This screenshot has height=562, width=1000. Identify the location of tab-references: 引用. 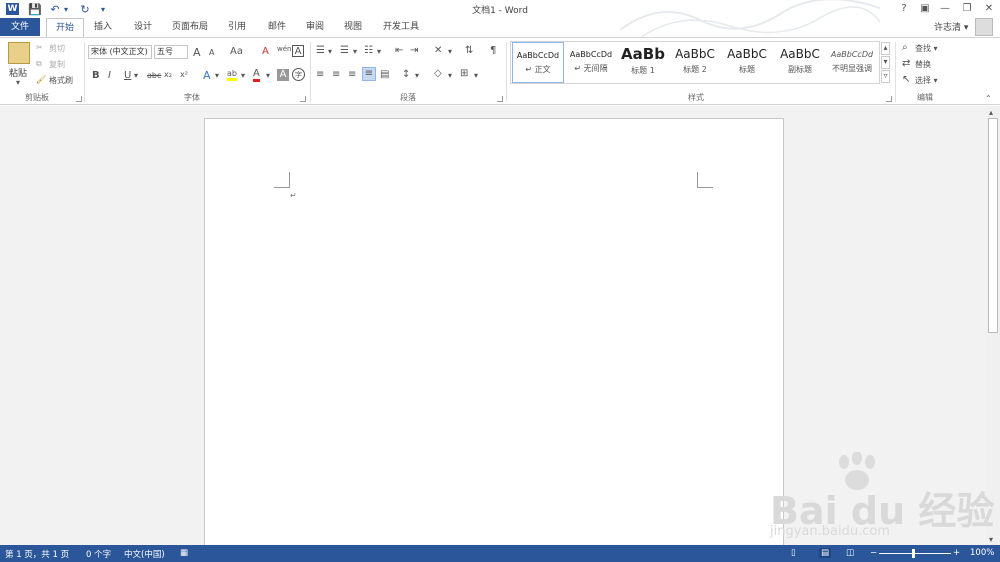
(237, 27).